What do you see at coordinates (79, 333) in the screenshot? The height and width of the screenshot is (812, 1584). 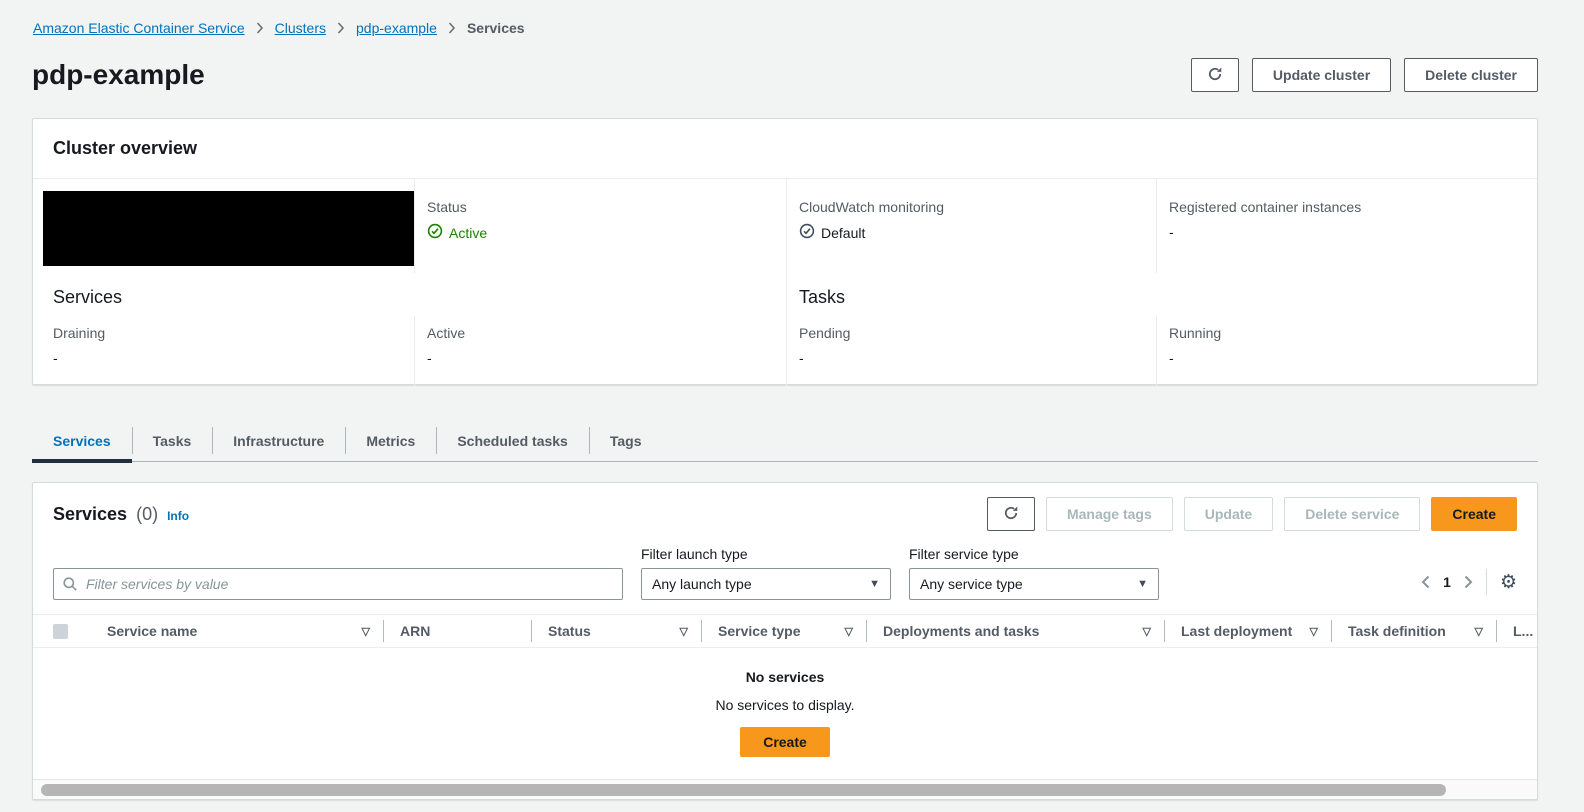 I see `draining-label: Draining` at bounding box center [79, 333].